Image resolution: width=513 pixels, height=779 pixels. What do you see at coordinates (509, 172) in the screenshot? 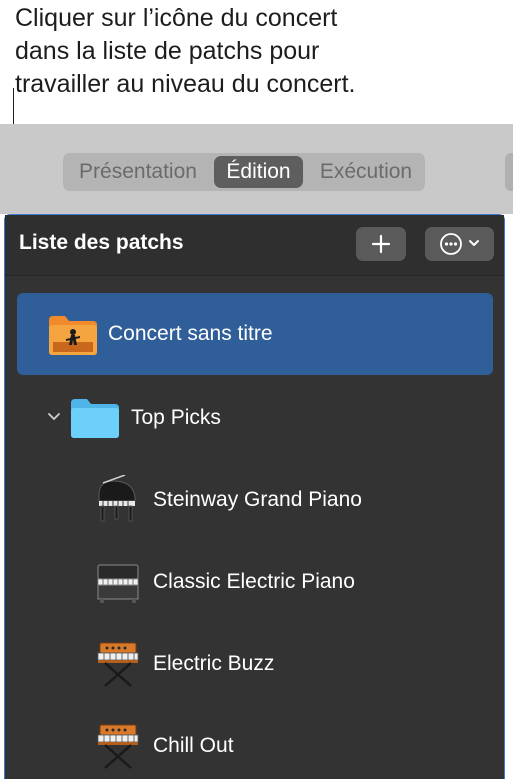
I see `toolbar-button-partial` at bounding box center [509, 172].